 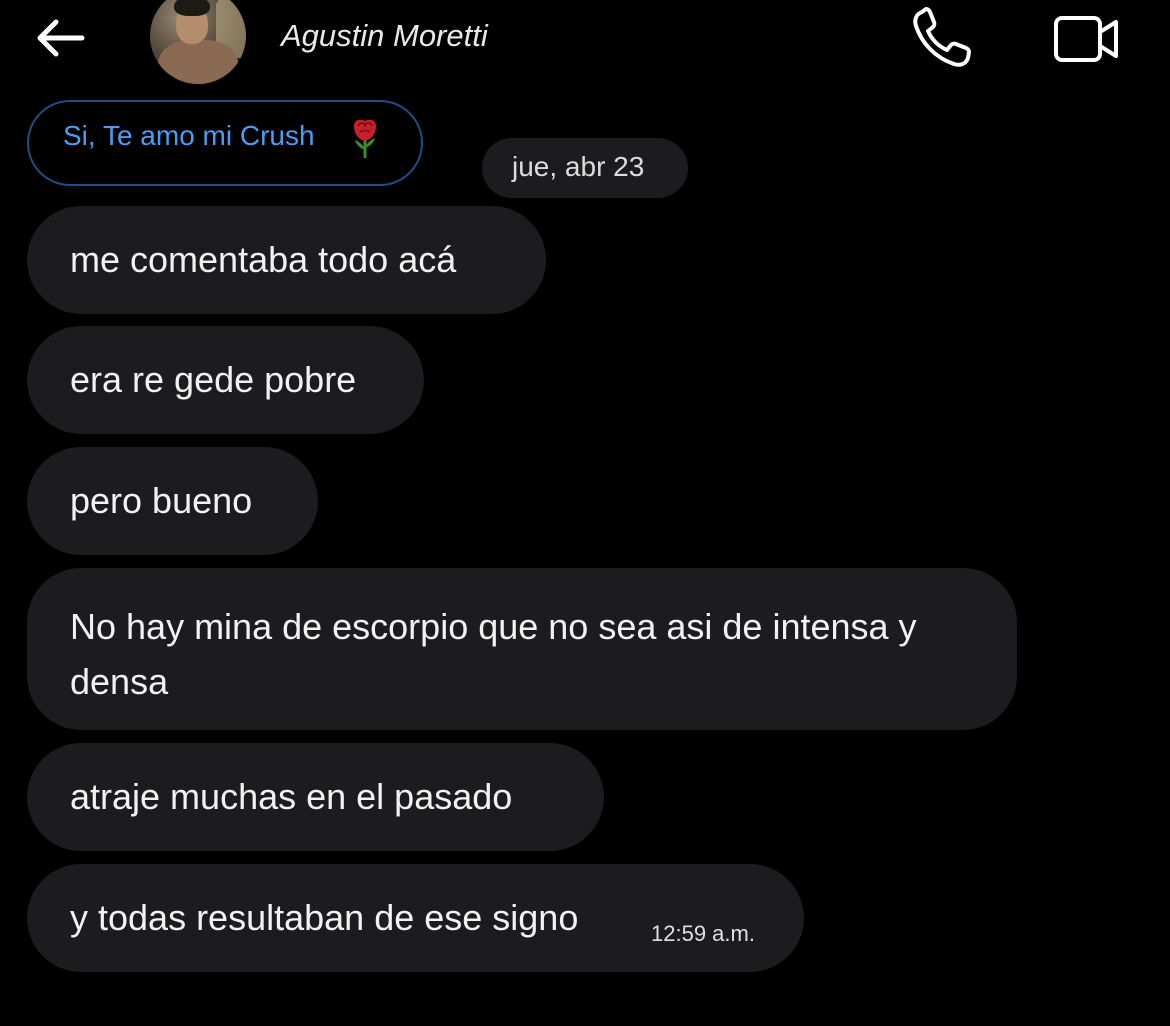 I want to click on message-bubble: me comentaba todo acá, so click(x=286, y=260).